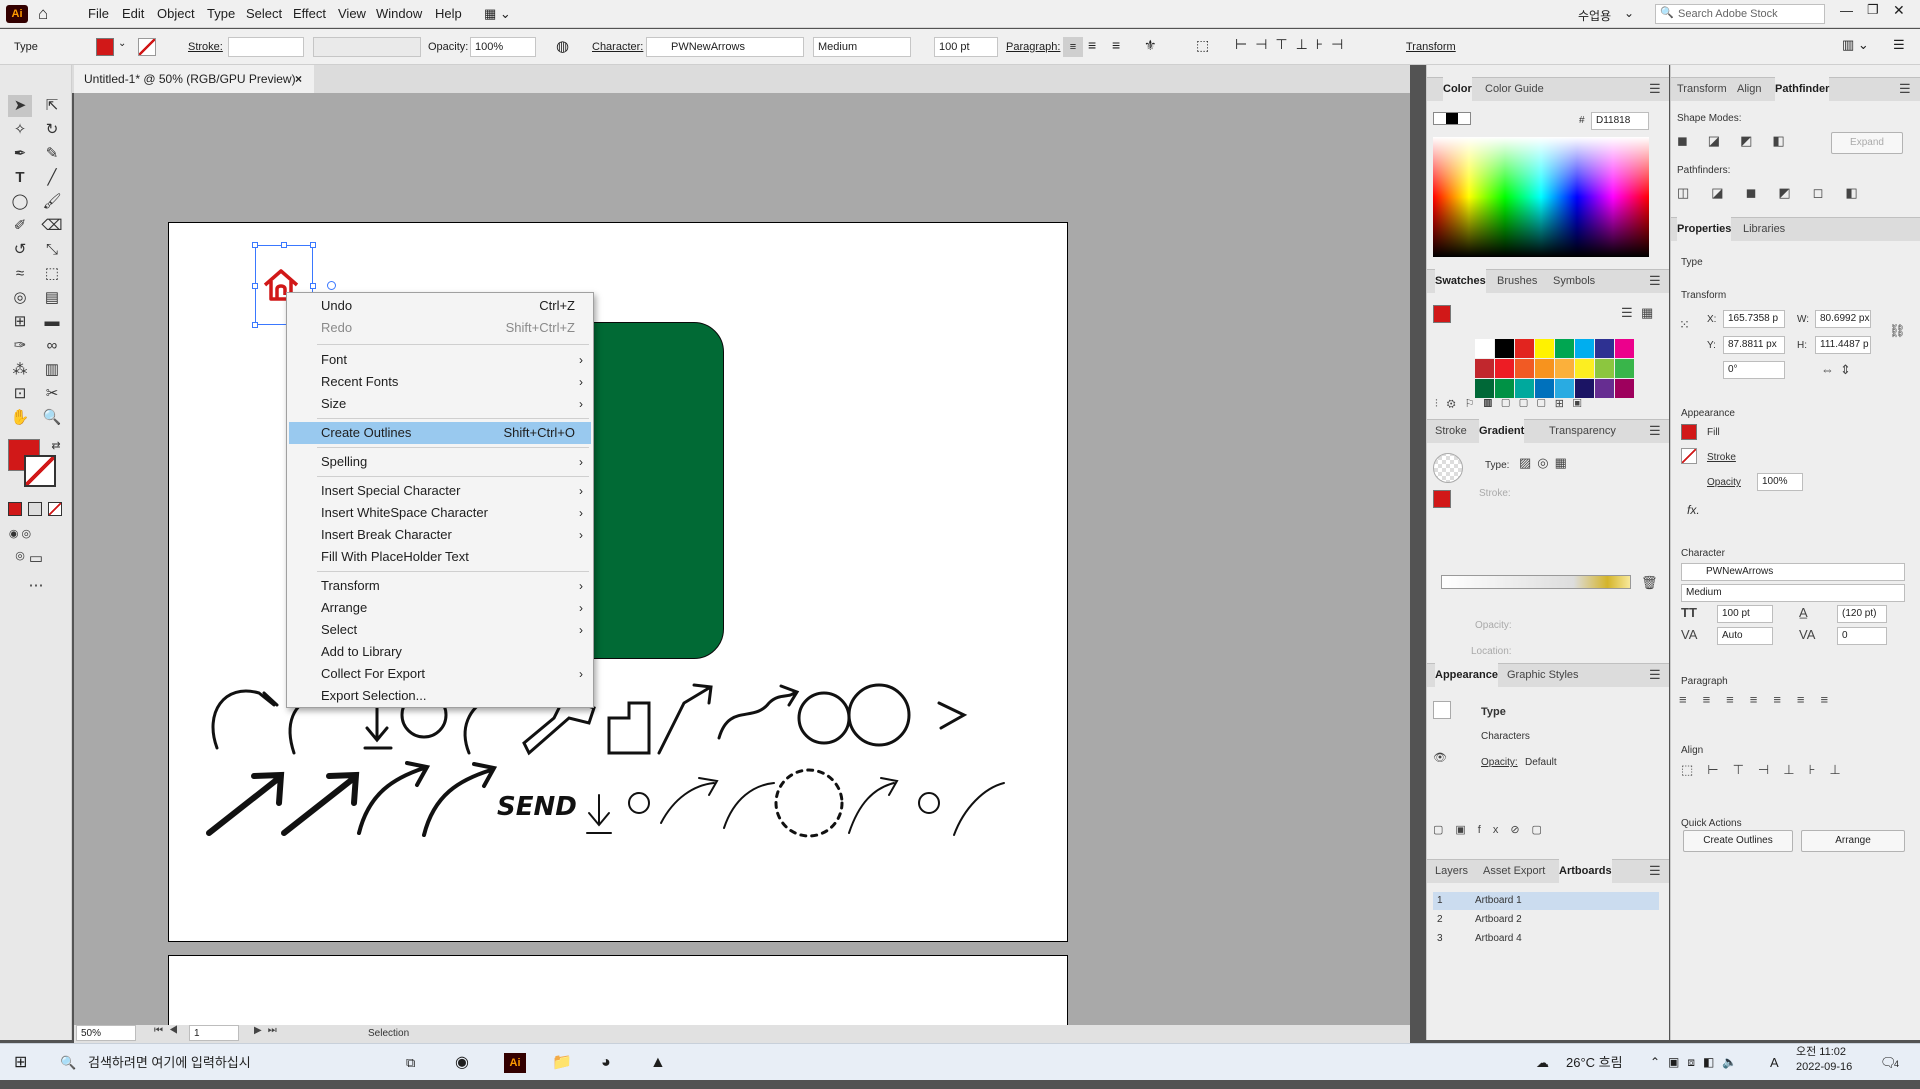 This screenshot has height=1089, width=1920. I want to click on color-fill-stroke-mini, so click(1452, 118).